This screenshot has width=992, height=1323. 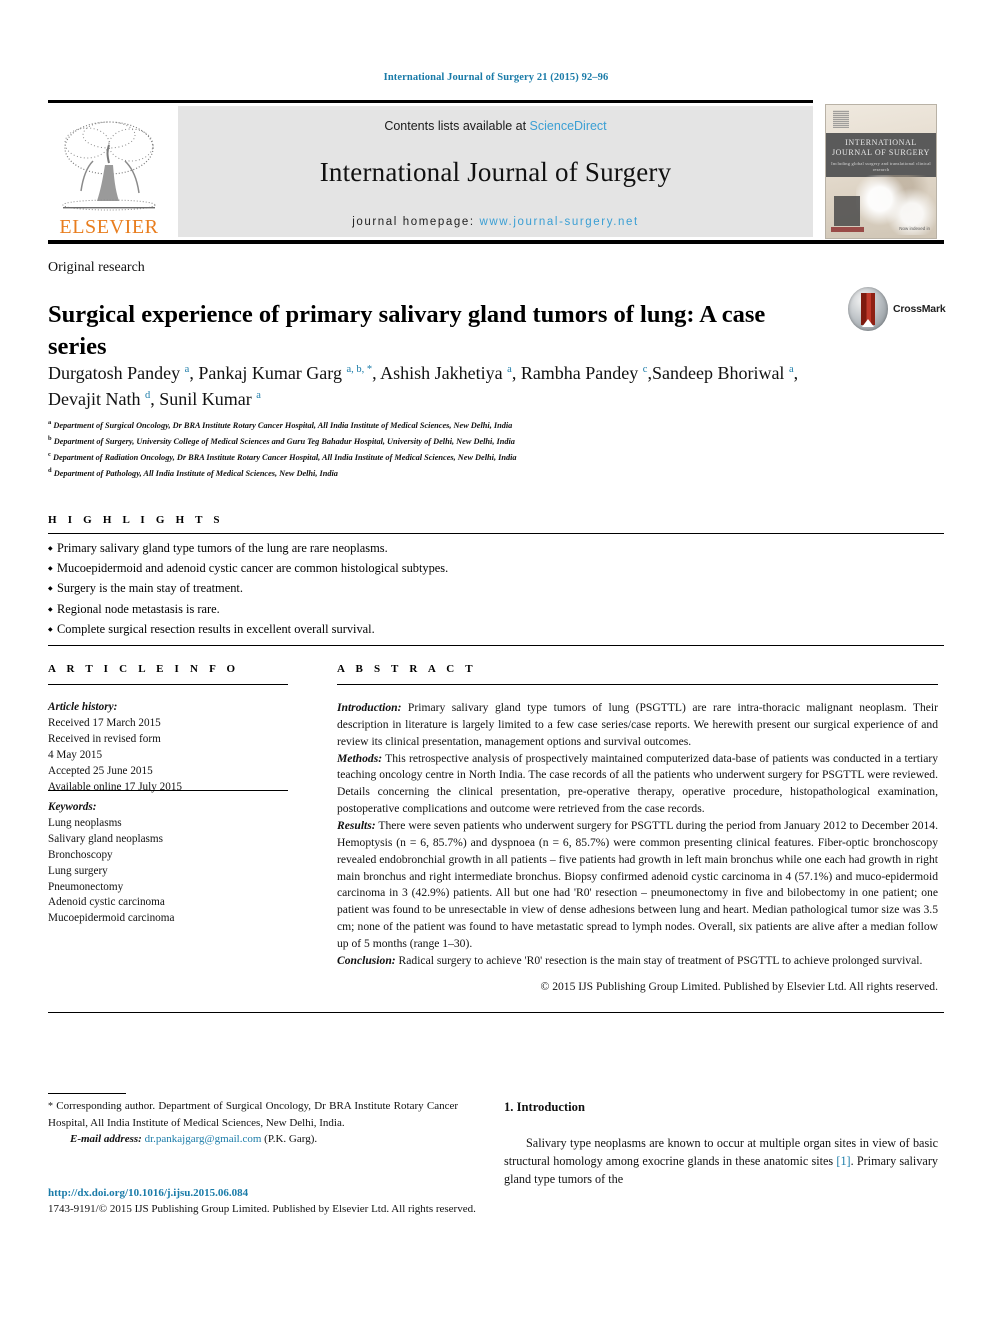 I want to click on journal-title: International Journal of Surgery, so click(x=495, y=172).